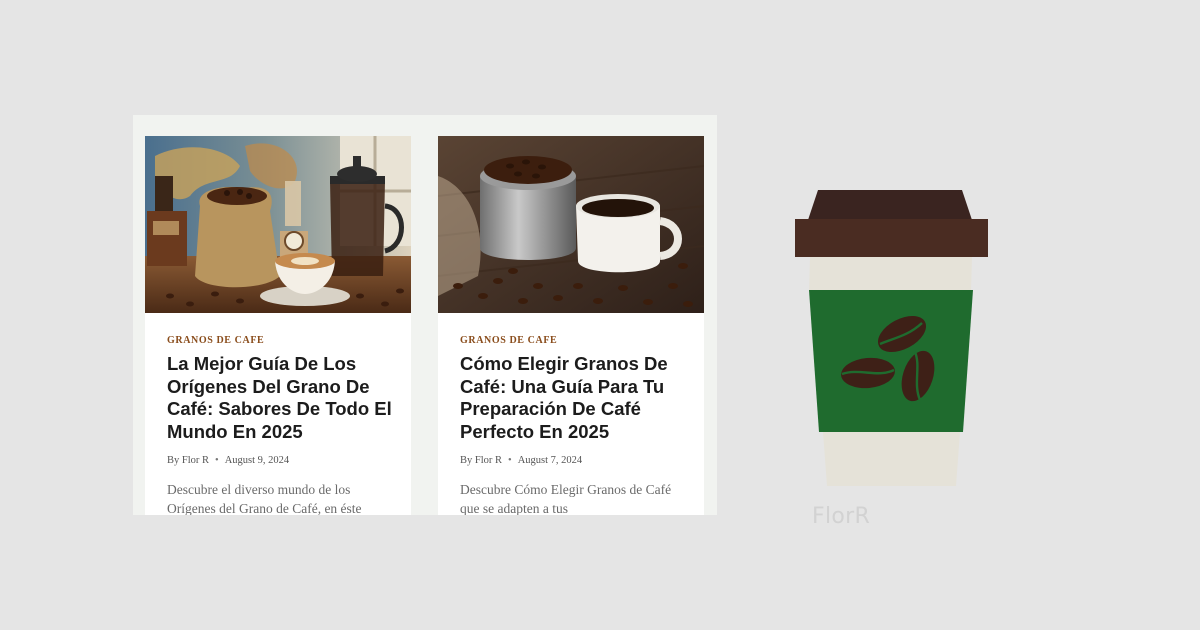  I want to click on coffee-origins-photo, so click(278, 224).